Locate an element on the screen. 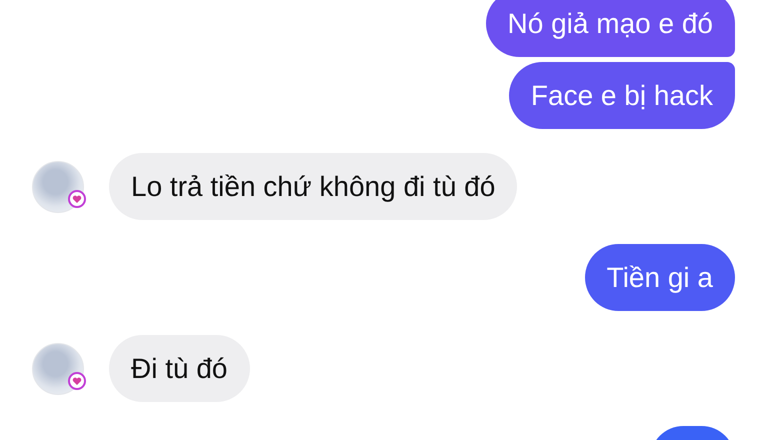  message-bubble: Tiền gi a is located at coordinates (659, 277).